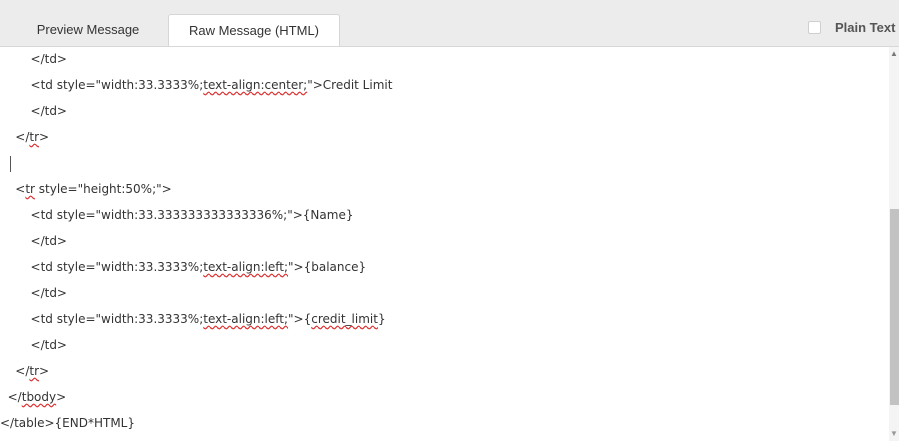 This screenshot has height=441, width=899. I want to click on spellcheck-flagged-text: tbody, so click(39, 397).